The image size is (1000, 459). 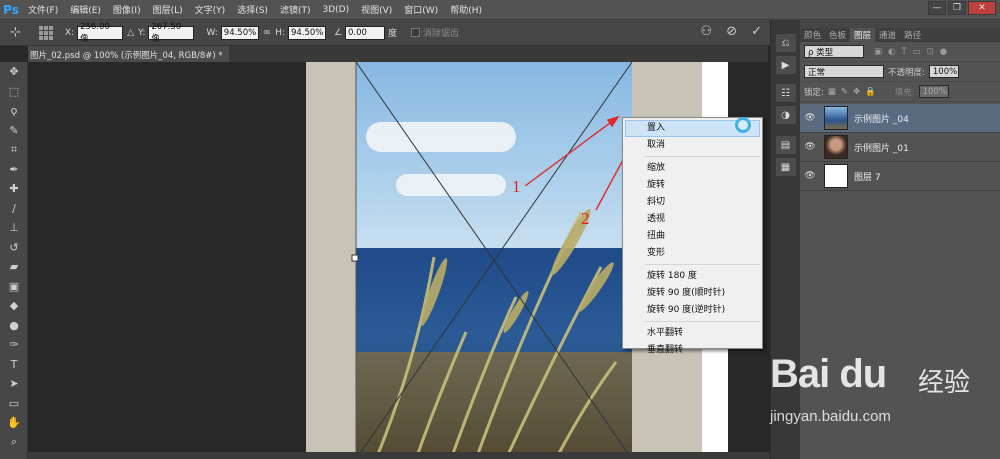 I want to click on menu-item-cancel: 取消, so click(x=692, y=145).